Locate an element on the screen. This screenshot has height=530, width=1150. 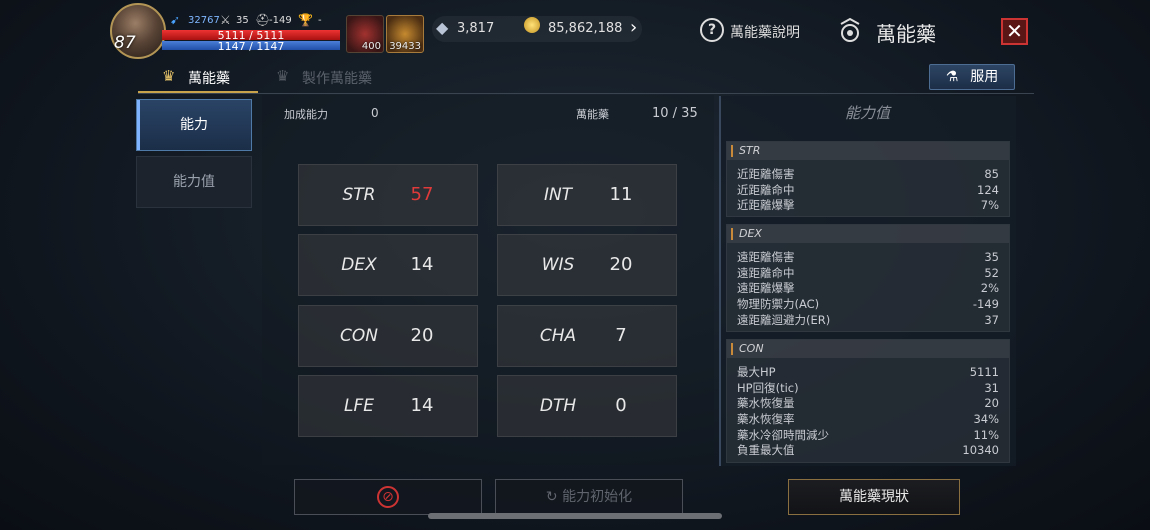
row-value: 20 is located at coordinates (991, 403).